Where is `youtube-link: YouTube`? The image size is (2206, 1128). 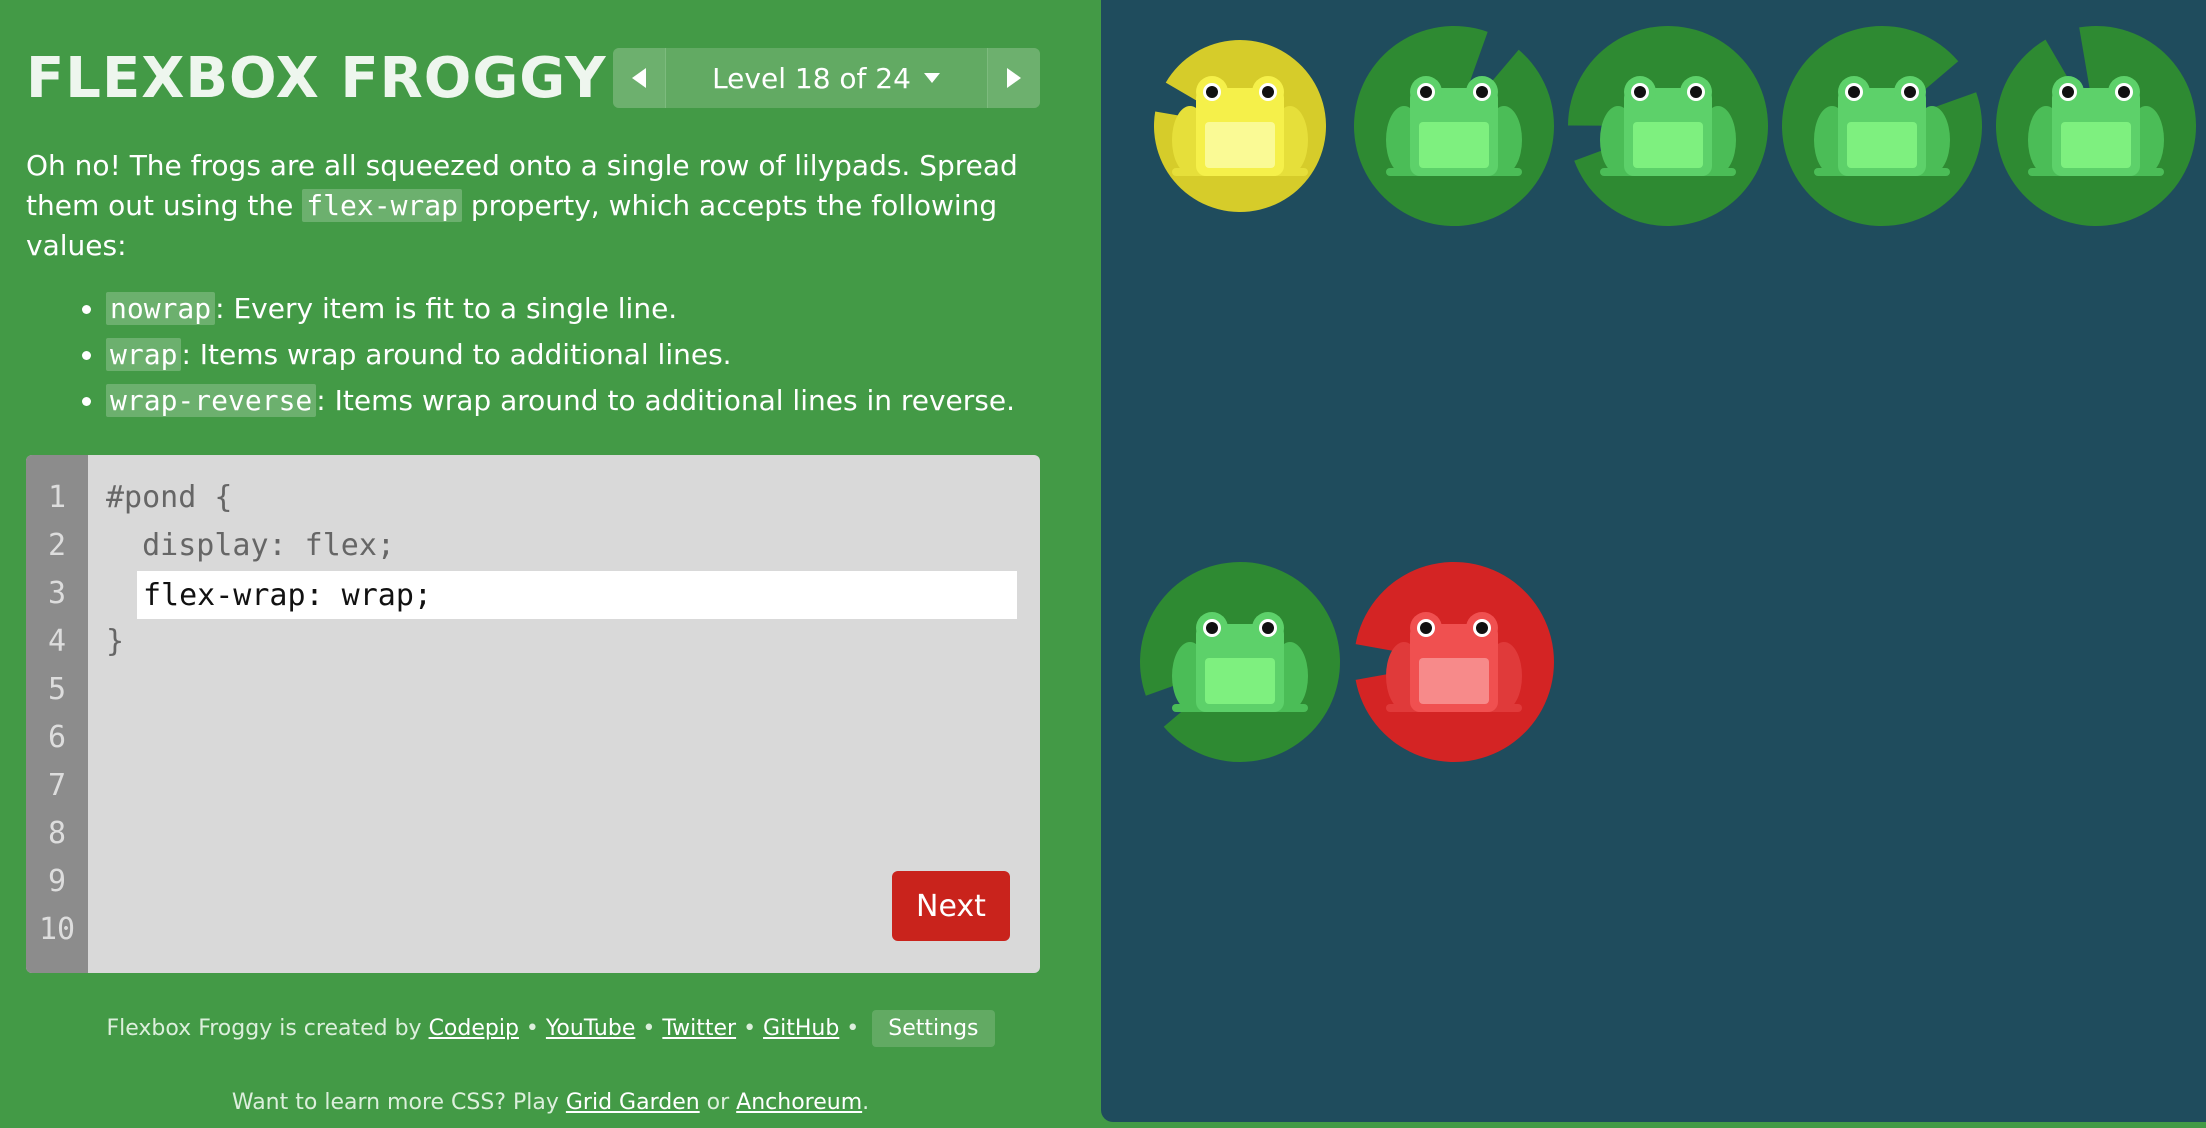 youtube-link: YouTube is located at coordinates (590, 1028).